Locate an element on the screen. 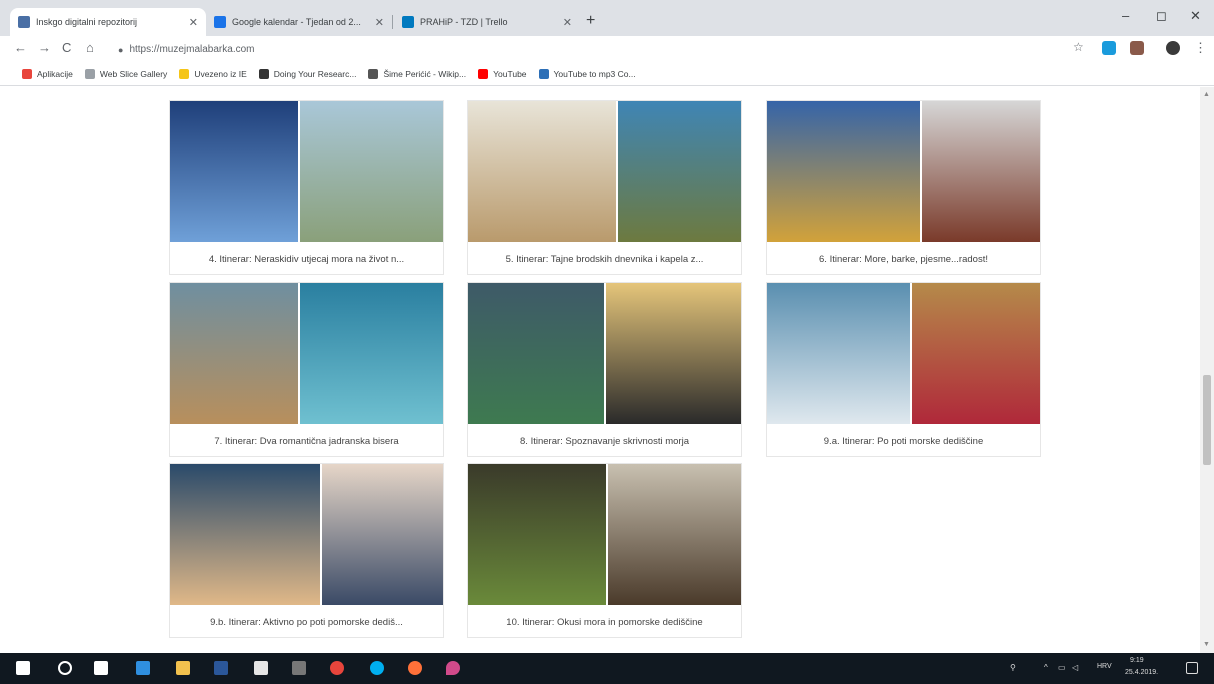  scroll-down-arrow-icon: ▼ is located at coordinates (1206, 644).